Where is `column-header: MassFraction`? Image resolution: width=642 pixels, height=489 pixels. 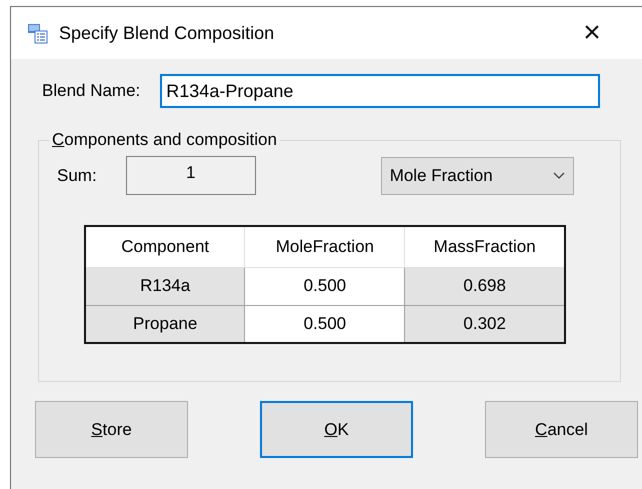 column-header: MassFraction is located at coordinates (484, 246).